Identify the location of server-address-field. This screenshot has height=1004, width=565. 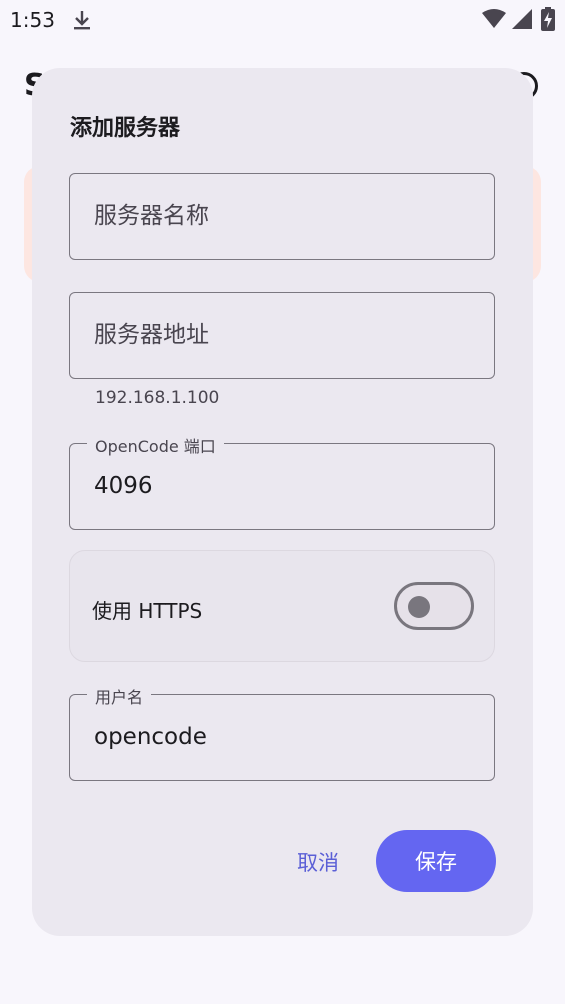
(282, 335).